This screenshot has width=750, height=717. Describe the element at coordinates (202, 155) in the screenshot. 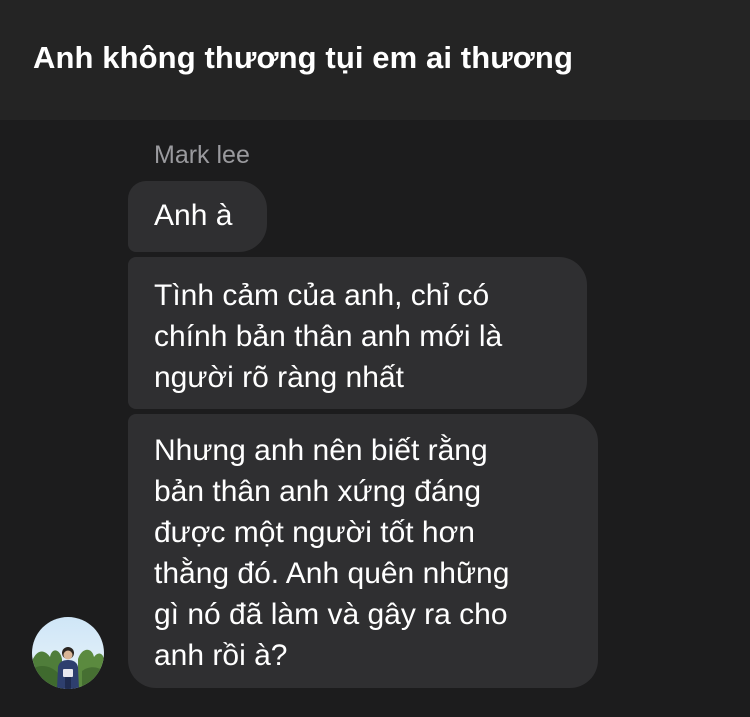

I see `sender-name: Mark lee` at that location.